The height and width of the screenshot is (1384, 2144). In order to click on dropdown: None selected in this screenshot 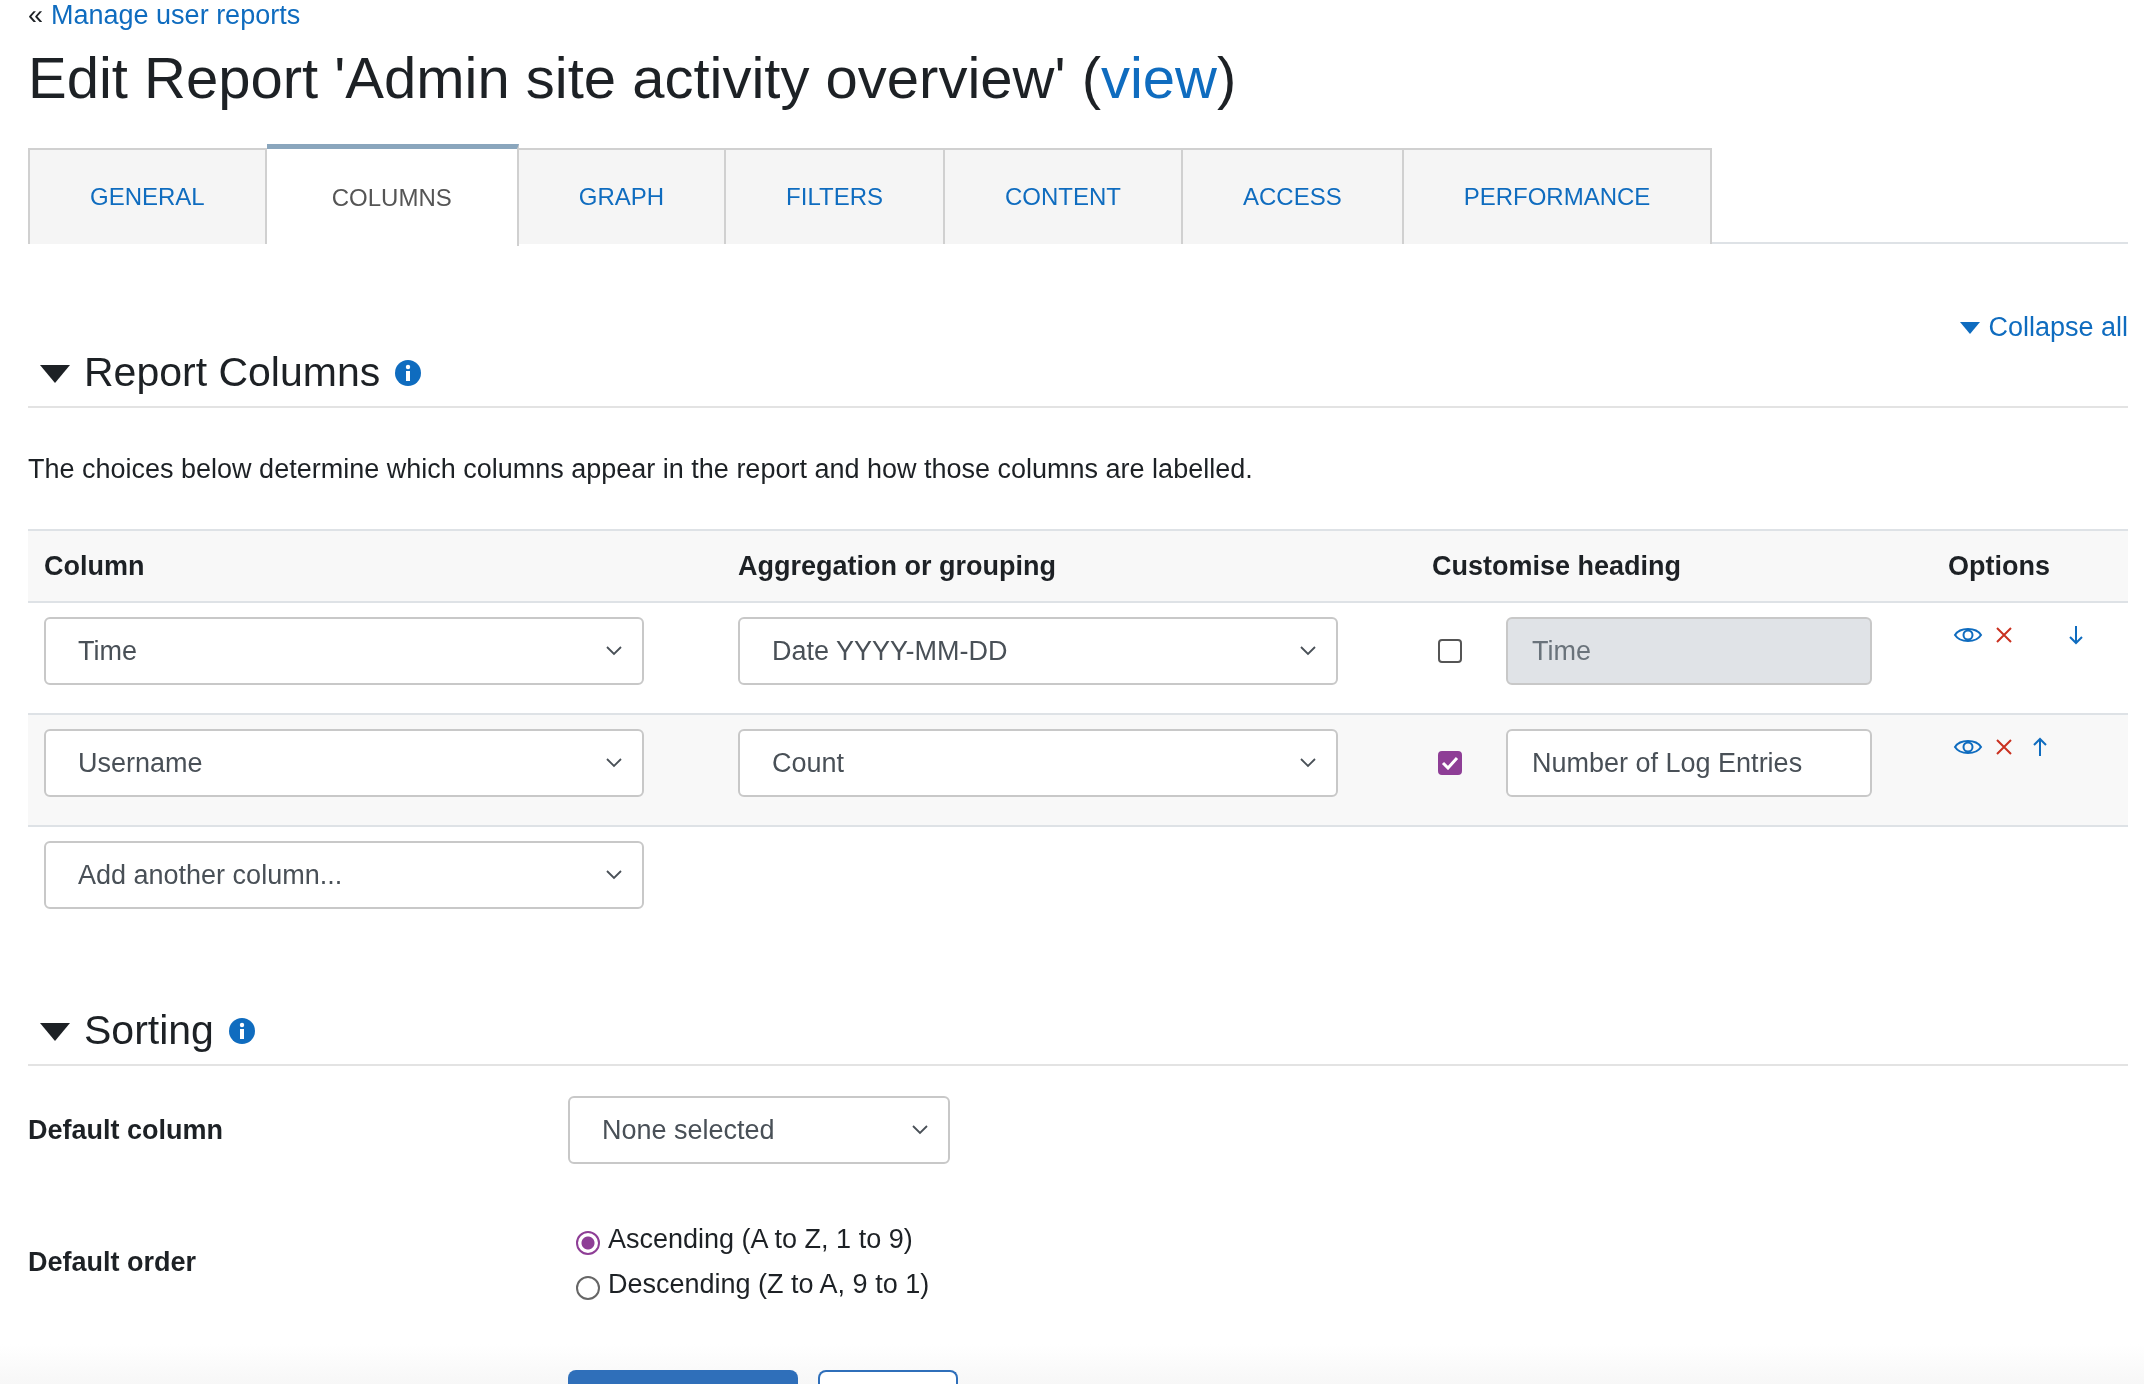, I will do `click(759, 1130)`.